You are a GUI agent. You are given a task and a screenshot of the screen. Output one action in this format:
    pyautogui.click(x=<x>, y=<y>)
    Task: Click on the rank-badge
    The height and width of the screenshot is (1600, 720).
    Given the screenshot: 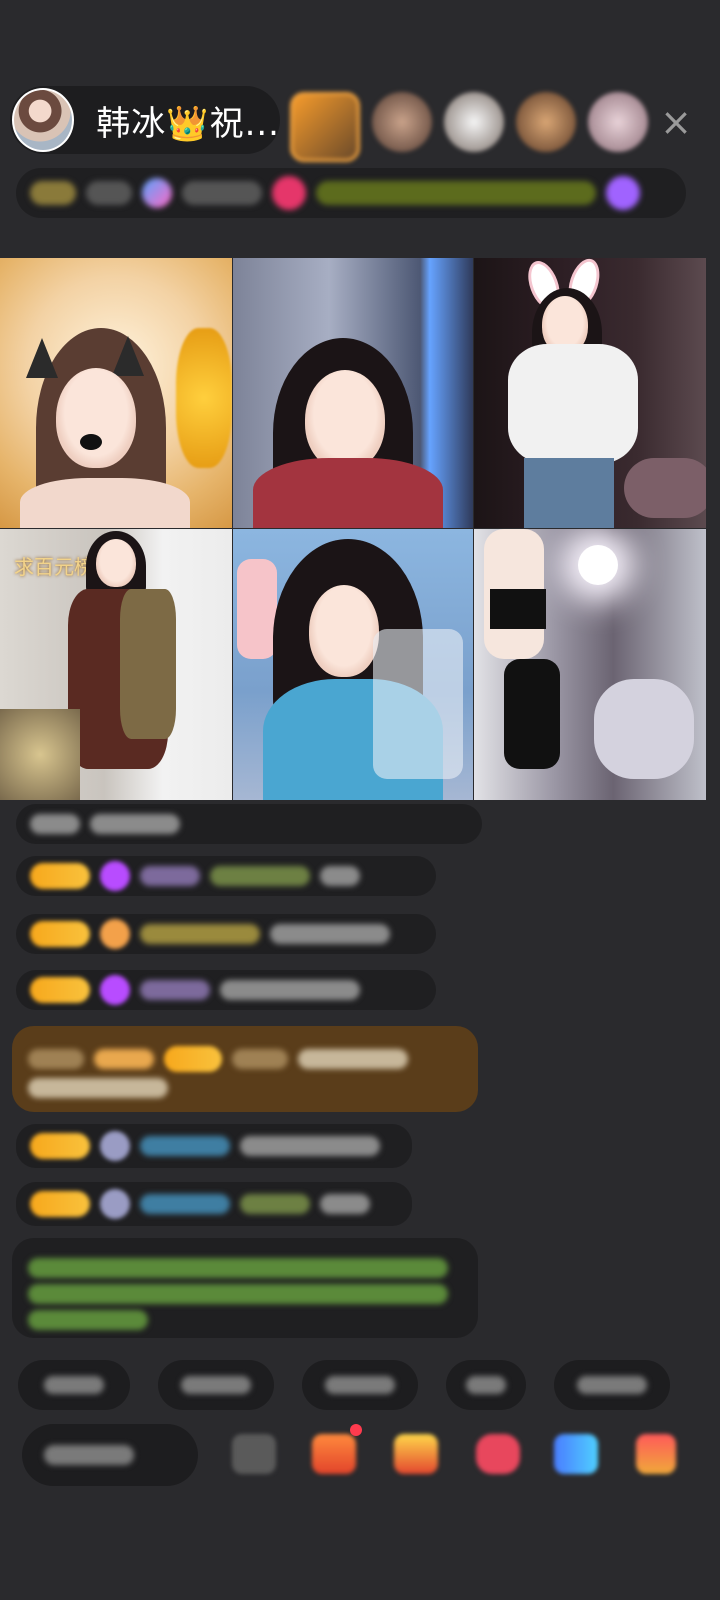 What is the action you would take?
    pyautogui.click(x=53, y=193)
    